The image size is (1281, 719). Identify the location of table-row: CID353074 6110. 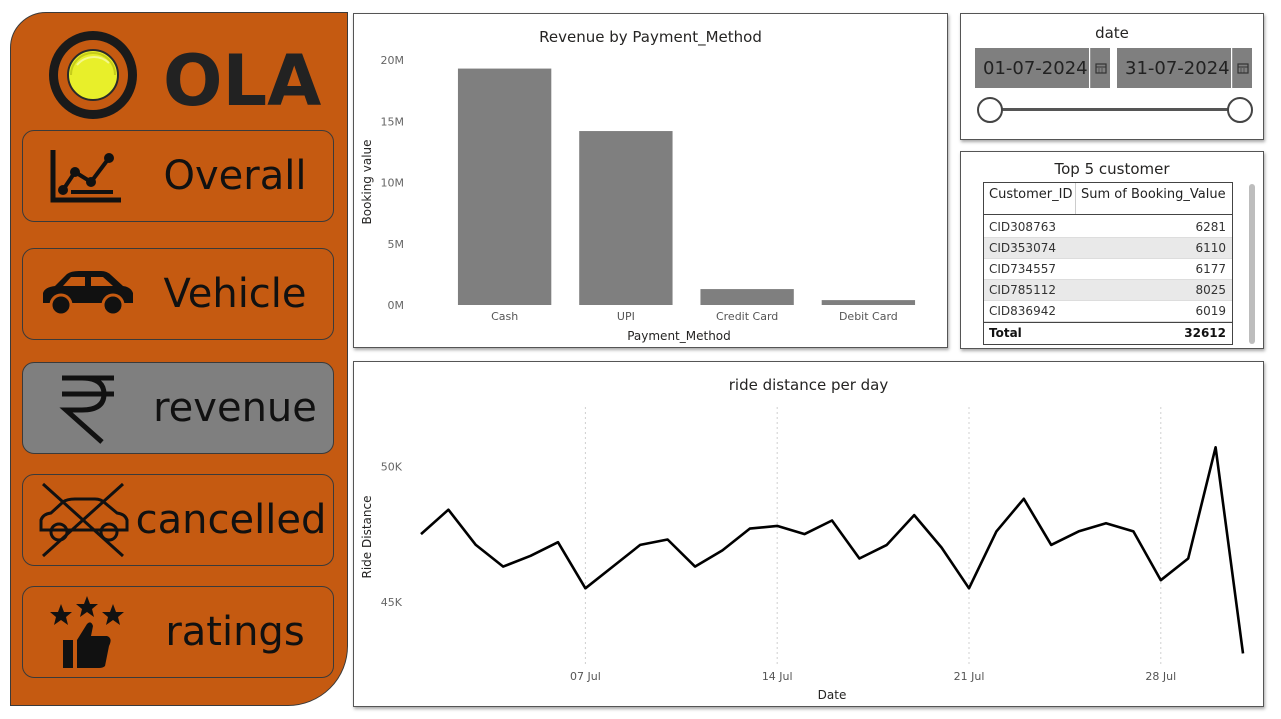
(1108, 248).